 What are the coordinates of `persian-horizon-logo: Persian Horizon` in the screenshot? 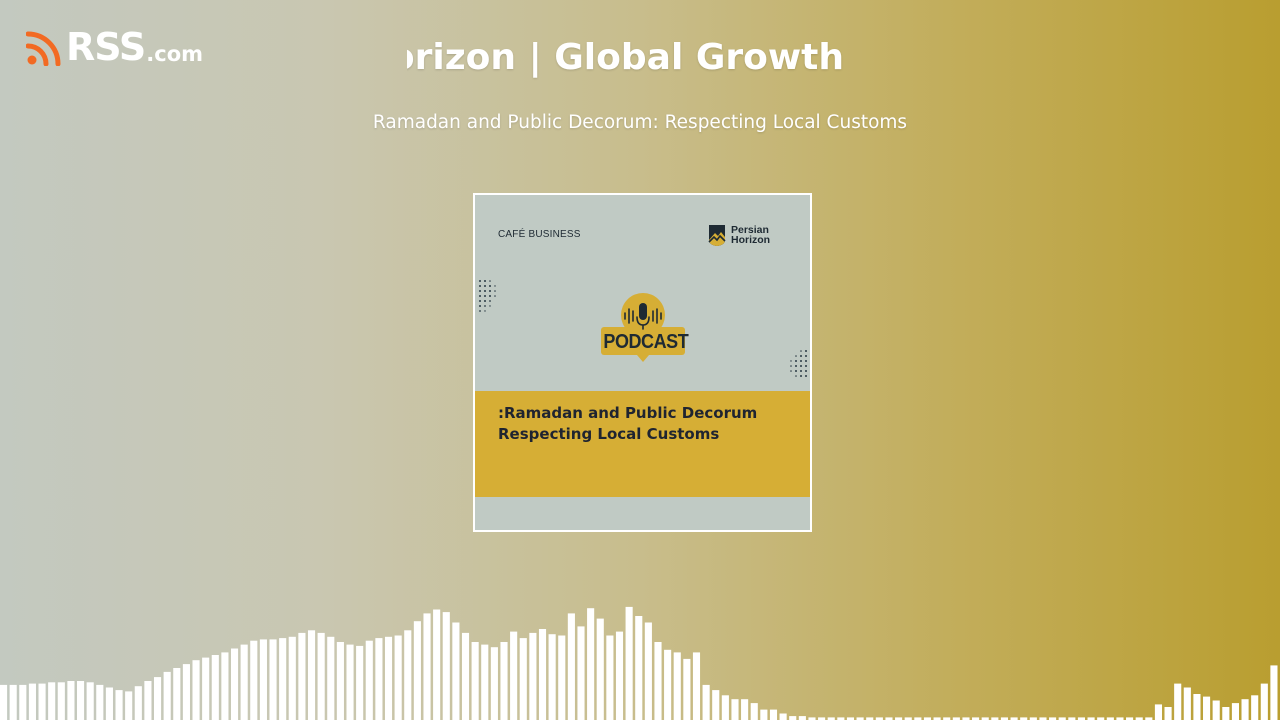 It's located at (738, 235).